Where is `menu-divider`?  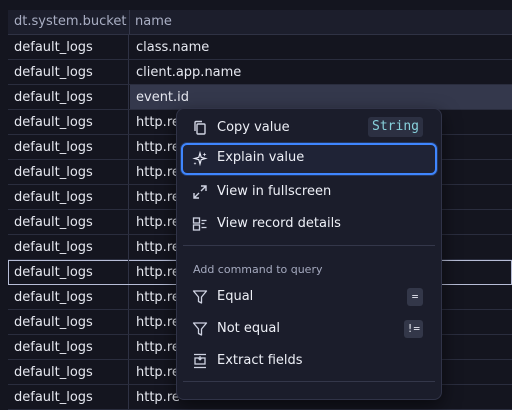 menu-divider is located at coordinates (309, 245).